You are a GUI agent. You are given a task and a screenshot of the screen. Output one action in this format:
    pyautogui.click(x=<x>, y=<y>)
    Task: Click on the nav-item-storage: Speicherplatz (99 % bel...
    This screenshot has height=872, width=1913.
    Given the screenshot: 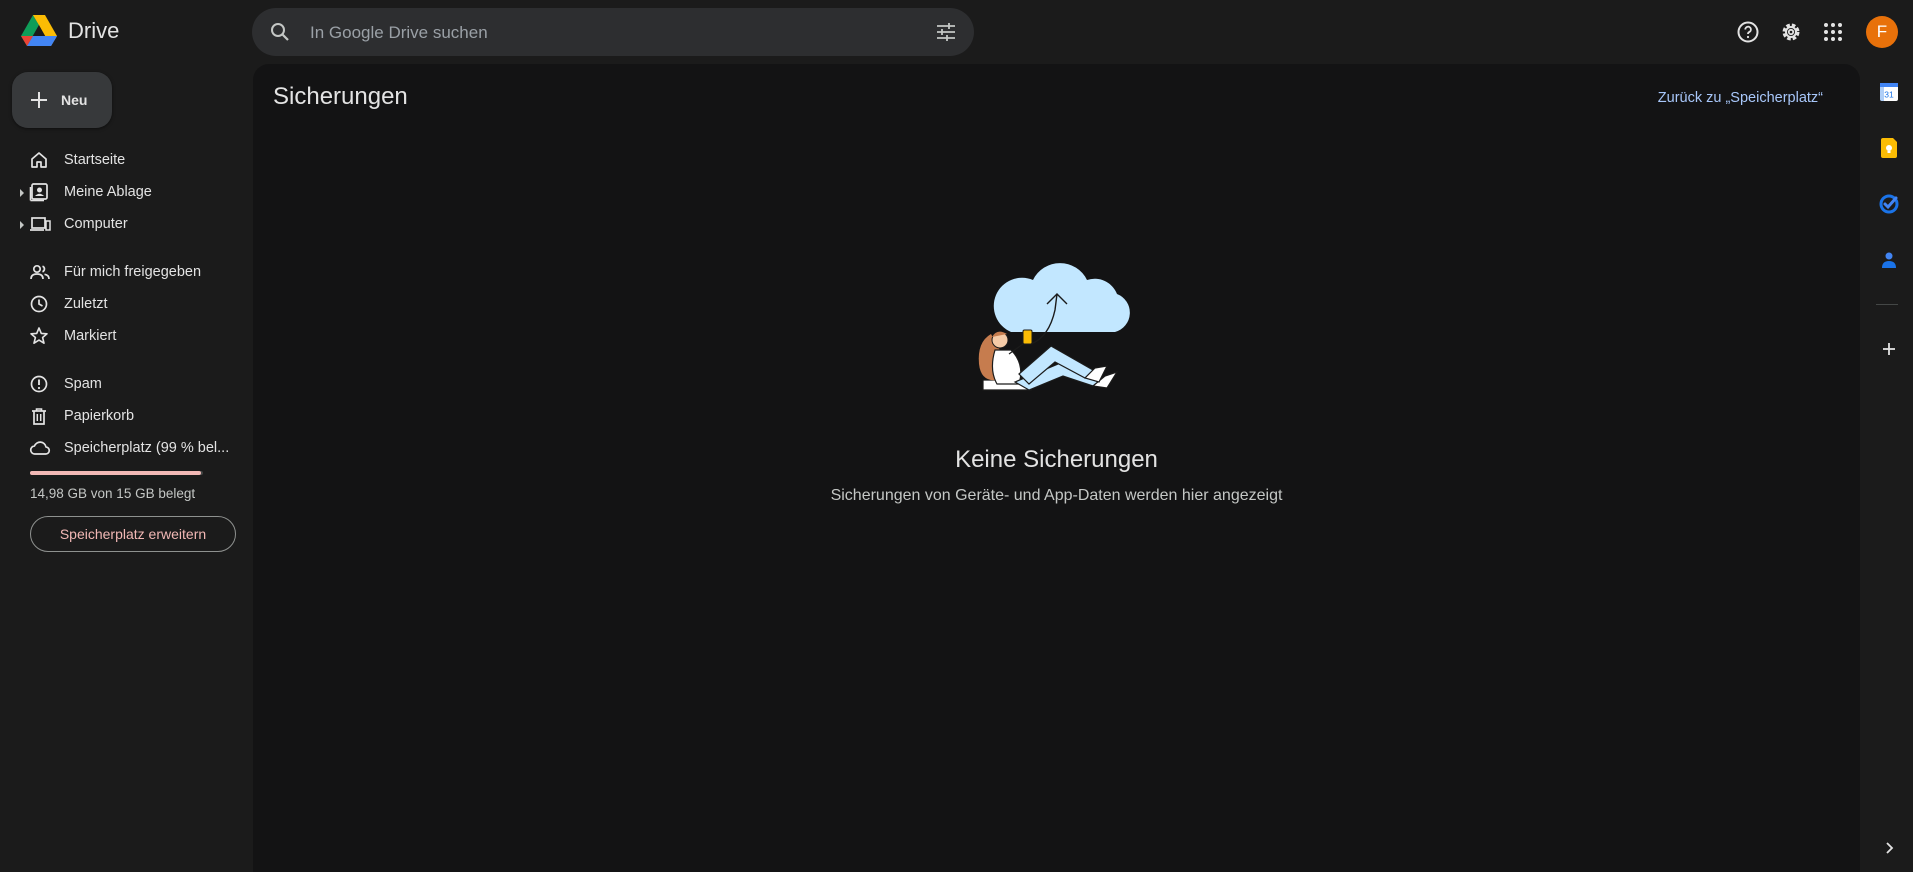 What is the action you would take?
    pyautogui.click(x=120, y=448)
    